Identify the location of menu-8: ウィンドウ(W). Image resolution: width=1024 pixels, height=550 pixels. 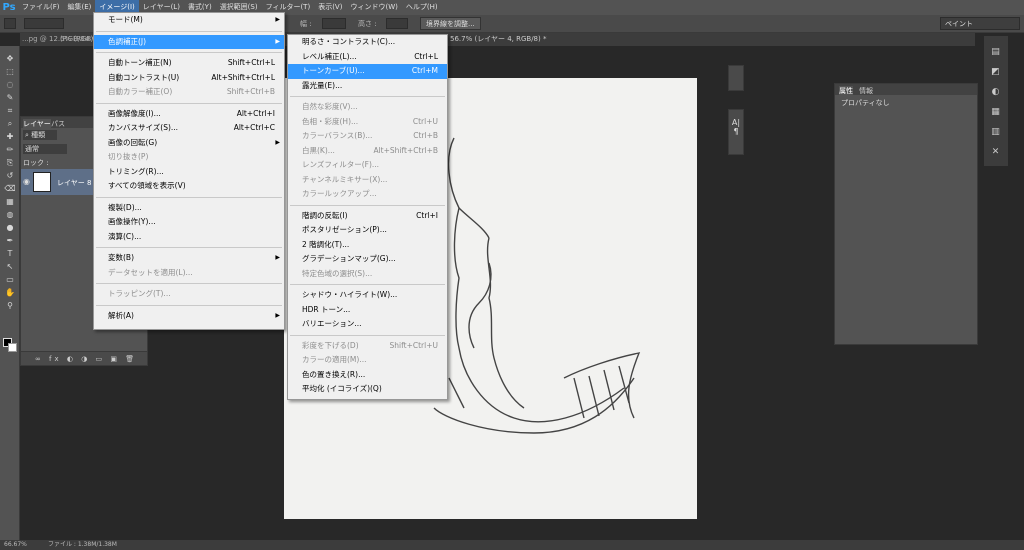
(373, 7).